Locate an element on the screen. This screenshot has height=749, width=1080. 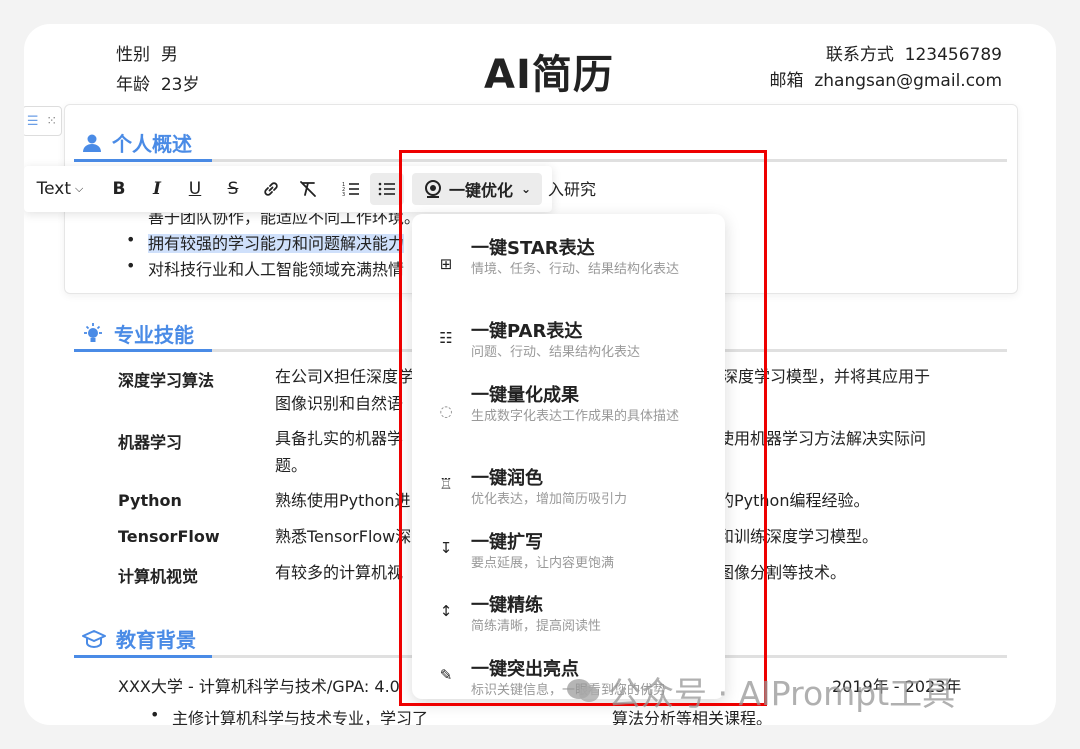
skill-desc: 有较多的计算机视 is located at coordinates (339, 572).